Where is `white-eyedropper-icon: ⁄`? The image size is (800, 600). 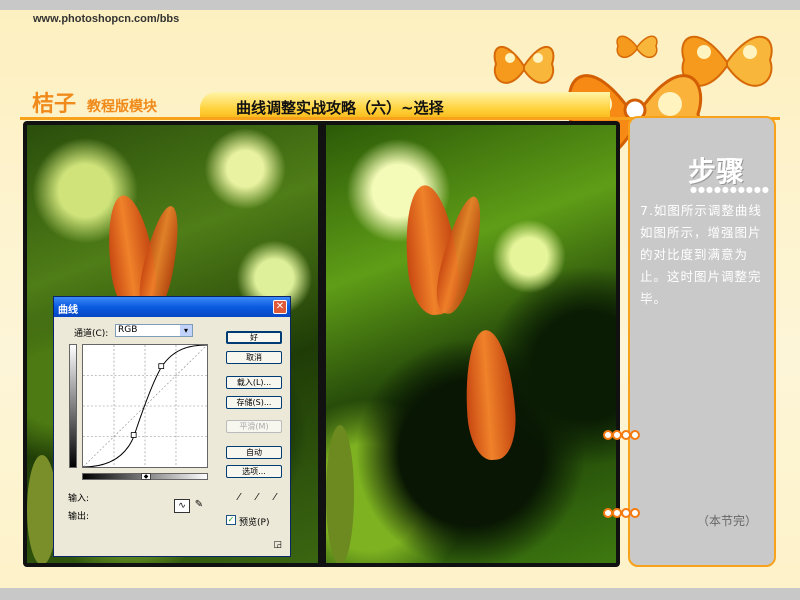 white-eyedropper-icon: ⁄ is located at coordinates (275, 498).